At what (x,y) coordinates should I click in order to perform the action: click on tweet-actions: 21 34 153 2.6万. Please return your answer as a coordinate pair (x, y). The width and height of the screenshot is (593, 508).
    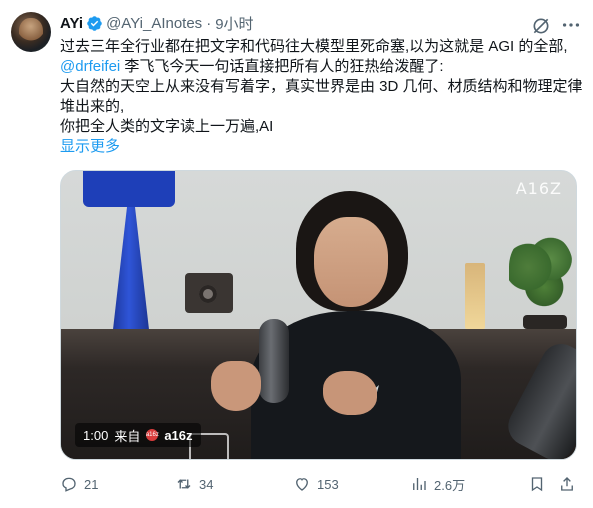
    Looking at the image, I should click on (321, 484).